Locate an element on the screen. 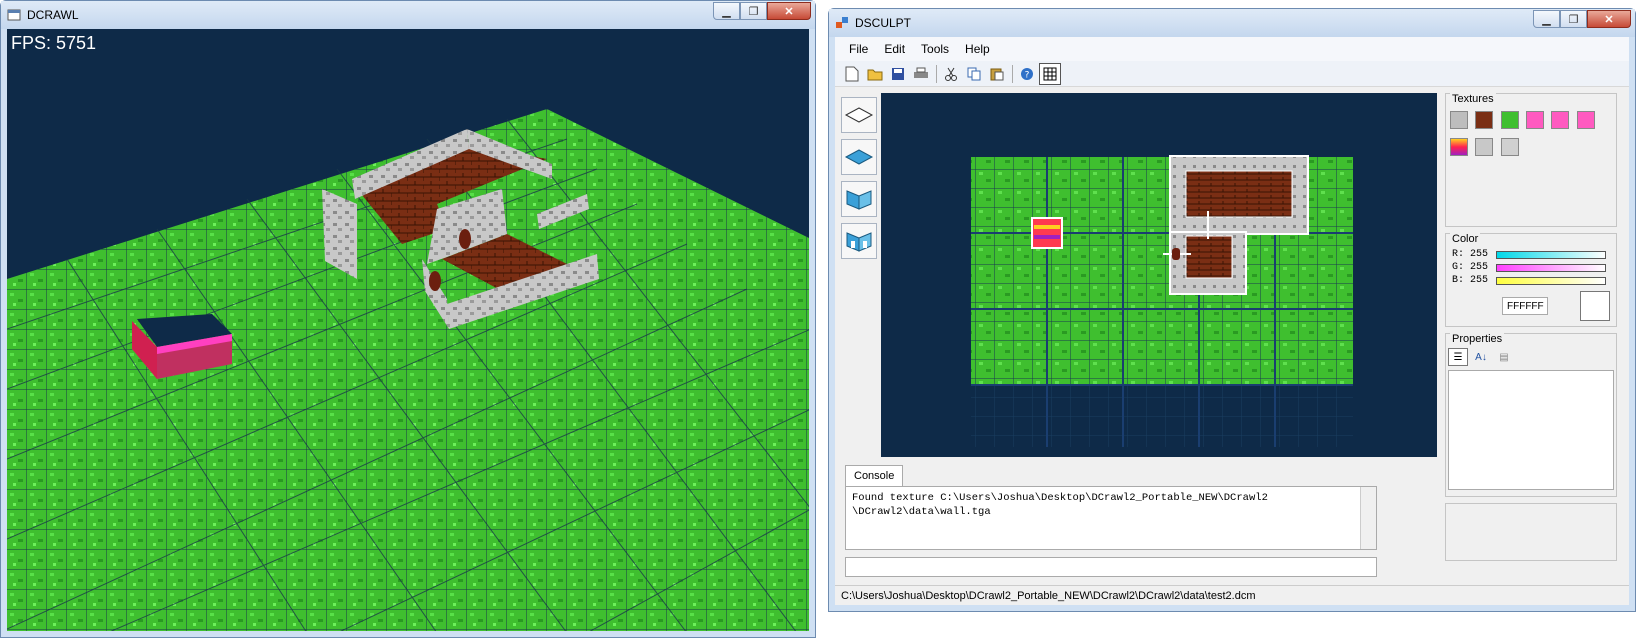 This screenshot has height=638, width=1638. blue-row: B: 255 is located at coordinates (1531, 280).